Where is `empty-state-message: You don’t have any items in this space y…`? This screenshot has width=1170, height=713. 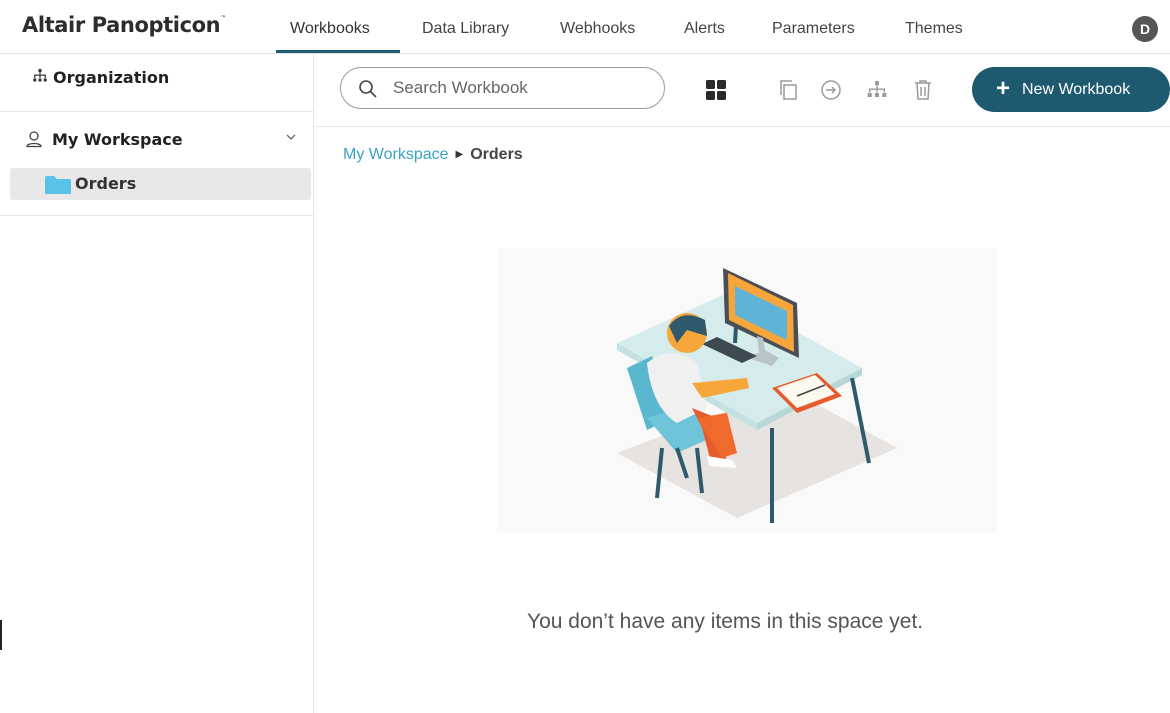
empty-state-message: You don’t have any items in this space y… is located at coordinates (725, 621).